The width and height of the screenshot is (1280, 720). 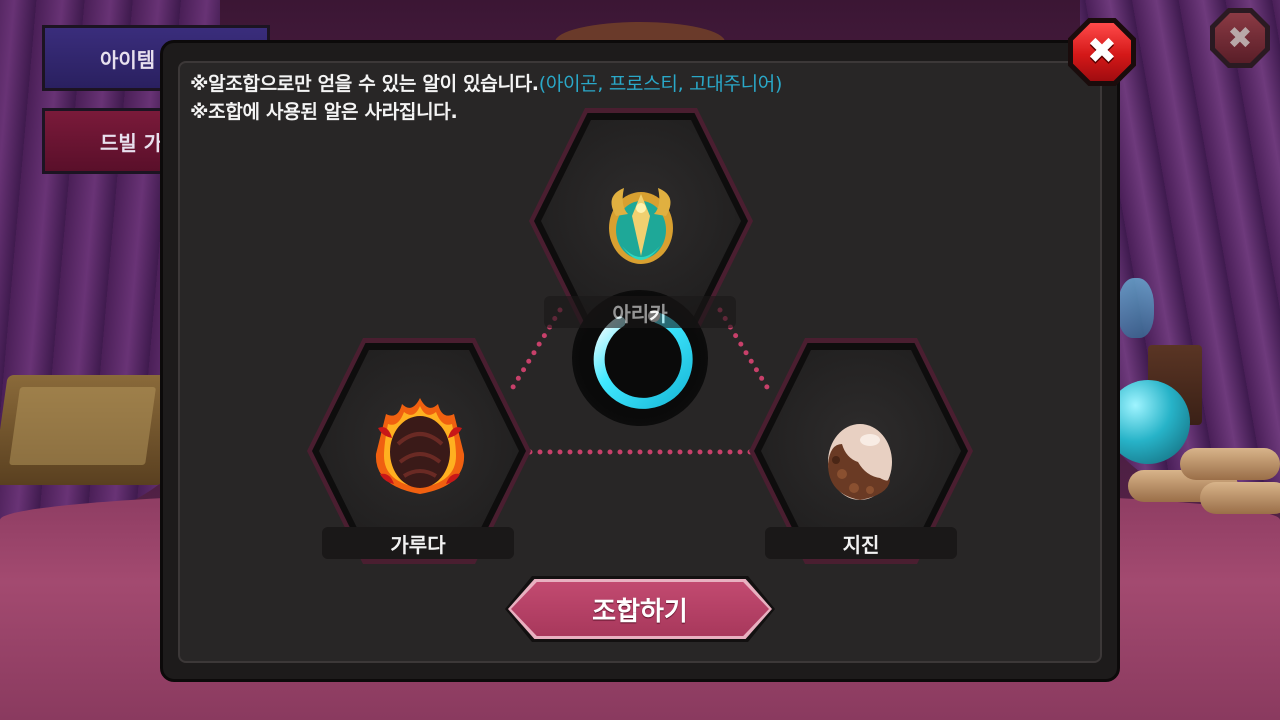 I want to click on background-close-button: ✖, so click(x=1240, y=38).